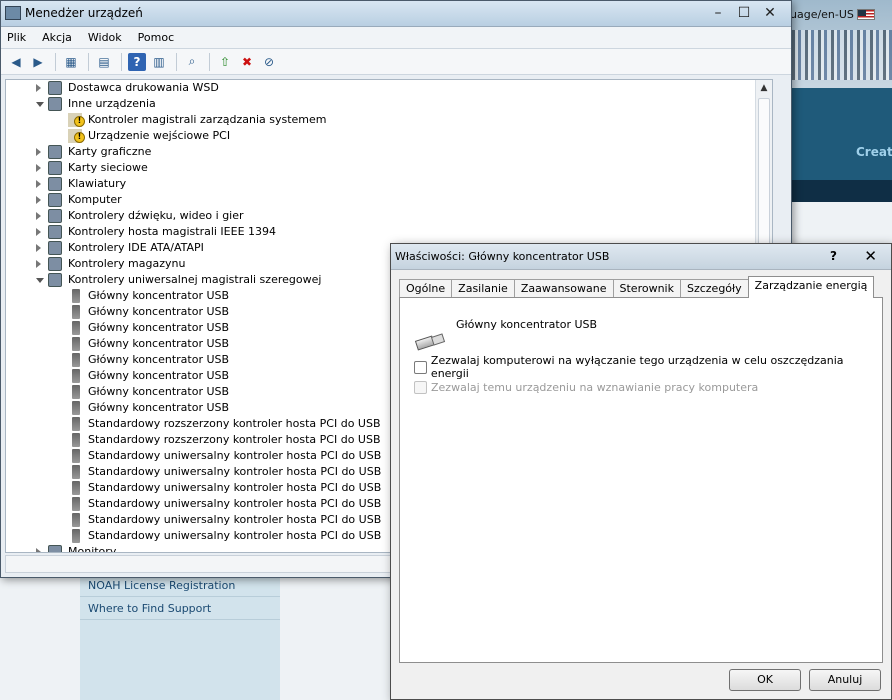 The height and width of the screenshot is (700, 892). I want to click on menu-widok: Widok, so click(105, 37).